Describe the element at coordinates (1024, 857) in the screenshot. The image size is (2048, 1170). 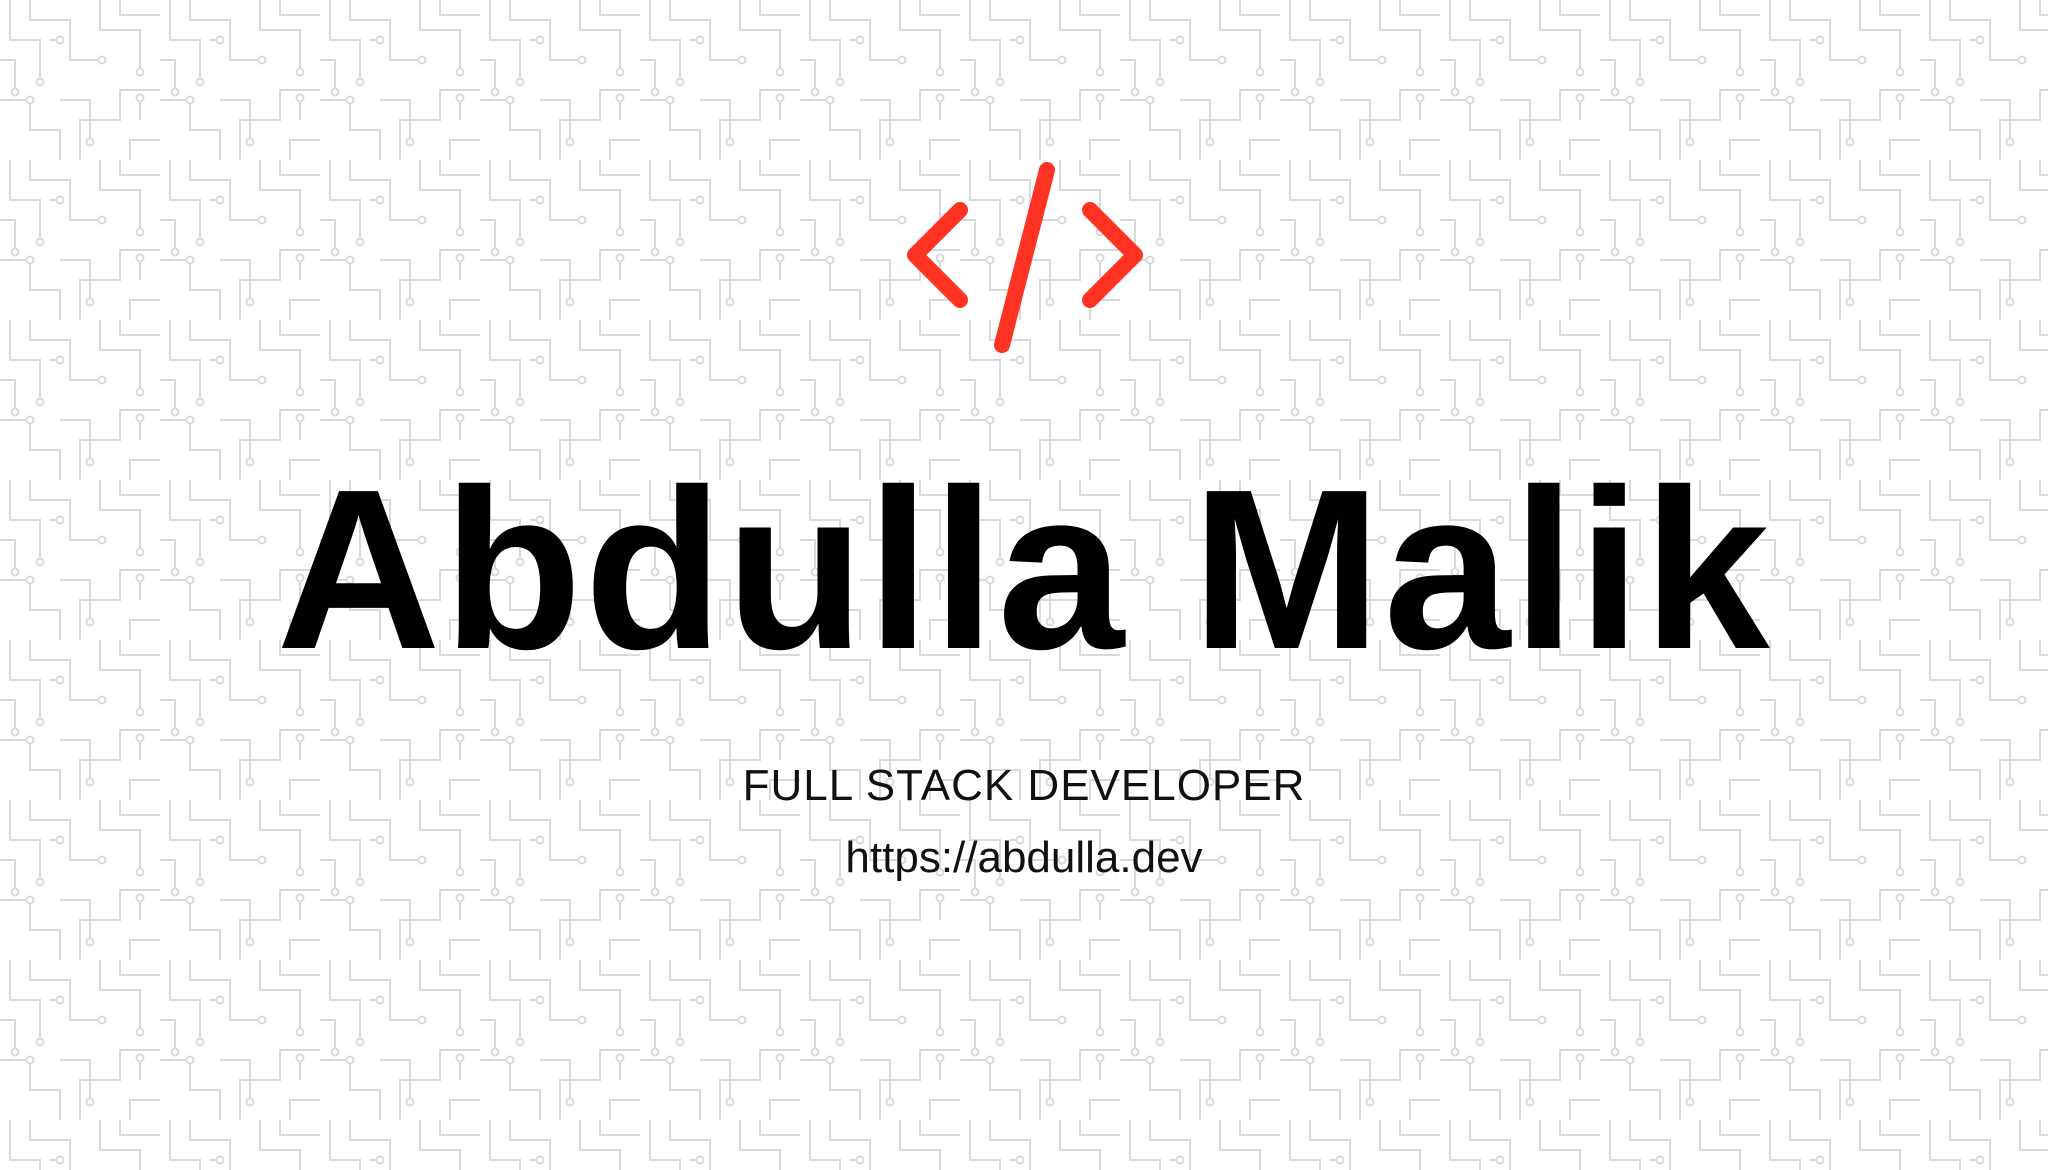
I see `website-url: https://abdulla.dev` at that location.